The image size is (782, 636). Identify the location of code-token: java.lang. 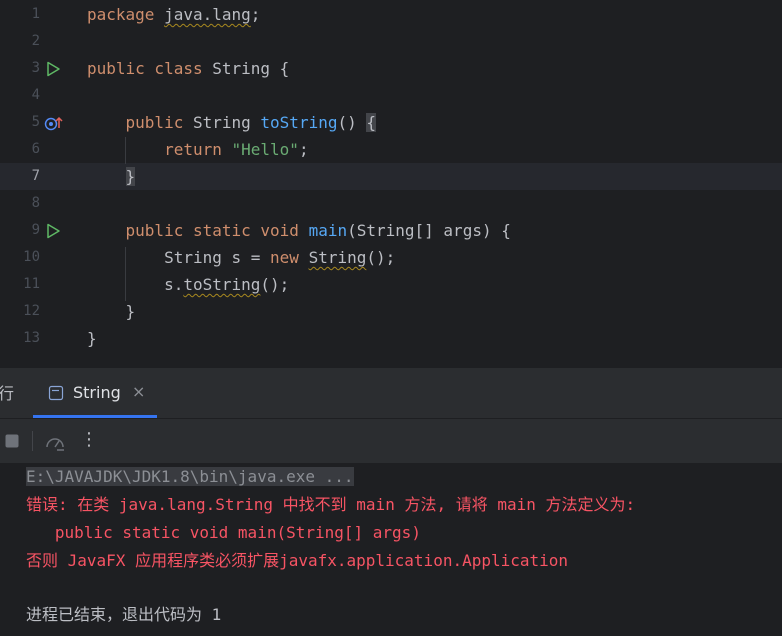
(207, 14).